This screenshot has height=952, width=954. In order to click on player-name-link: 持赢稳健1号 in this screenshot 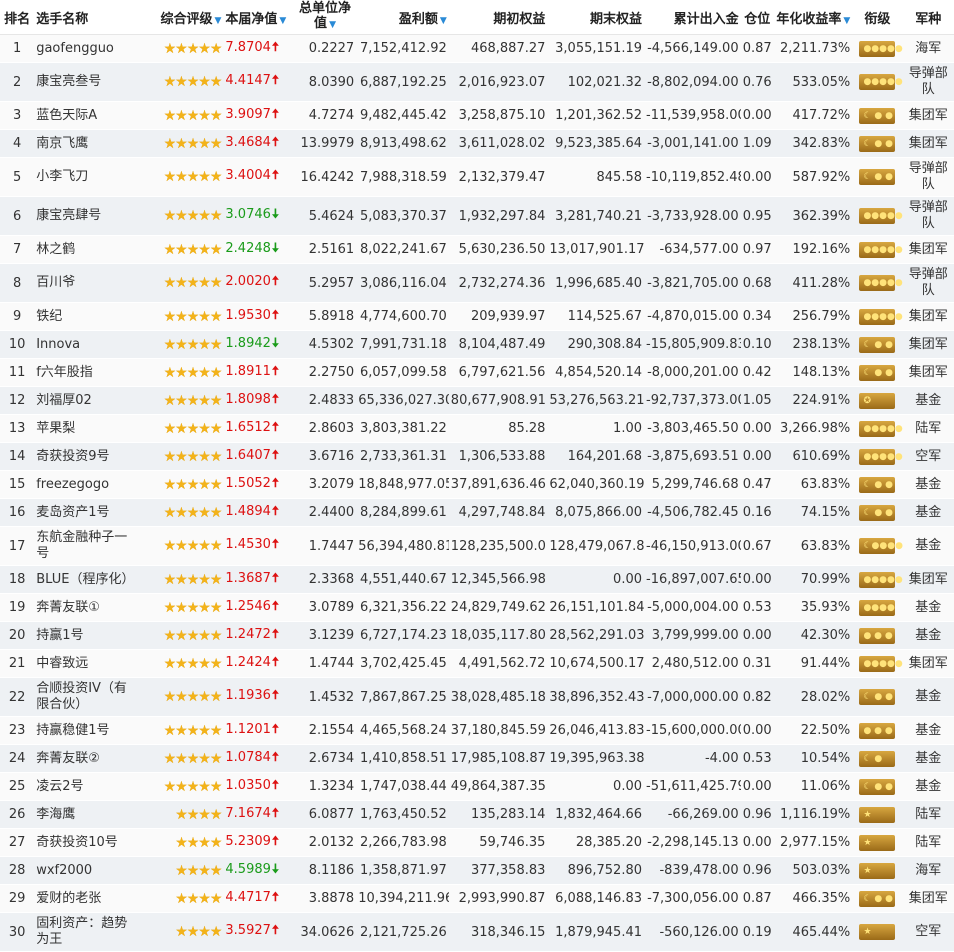, I will do `click(86, 730)`.